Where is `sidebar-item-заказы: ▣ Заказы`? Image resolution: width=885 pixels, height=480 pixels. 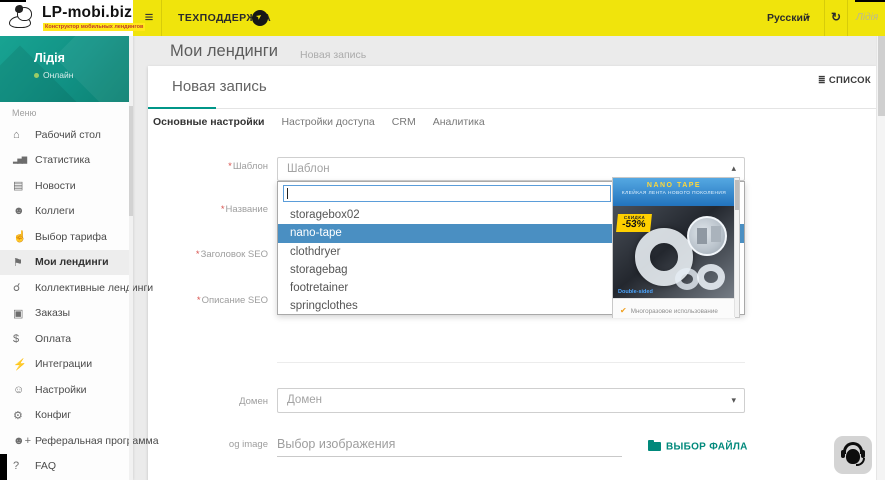 sidebar-item-заказы: ▣ Заказы is located at coordinates (64, 314).